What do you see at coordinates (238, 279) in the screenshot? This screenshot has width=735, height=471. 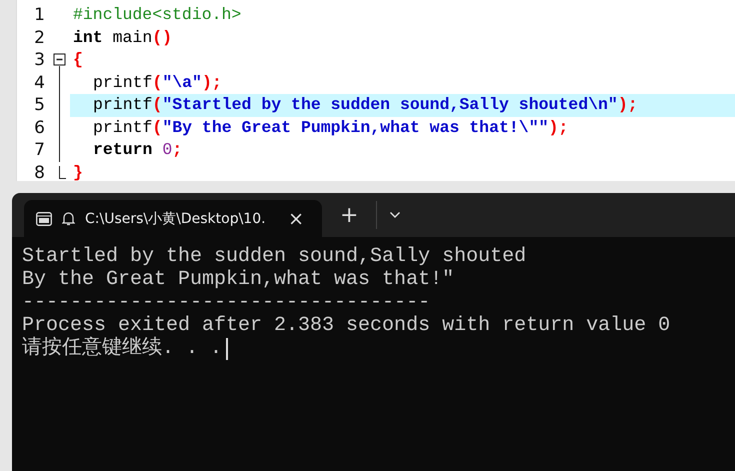 I see `console-output-line: By the Great Pumpkin,what was that!"` at bounding box center [238, 279].